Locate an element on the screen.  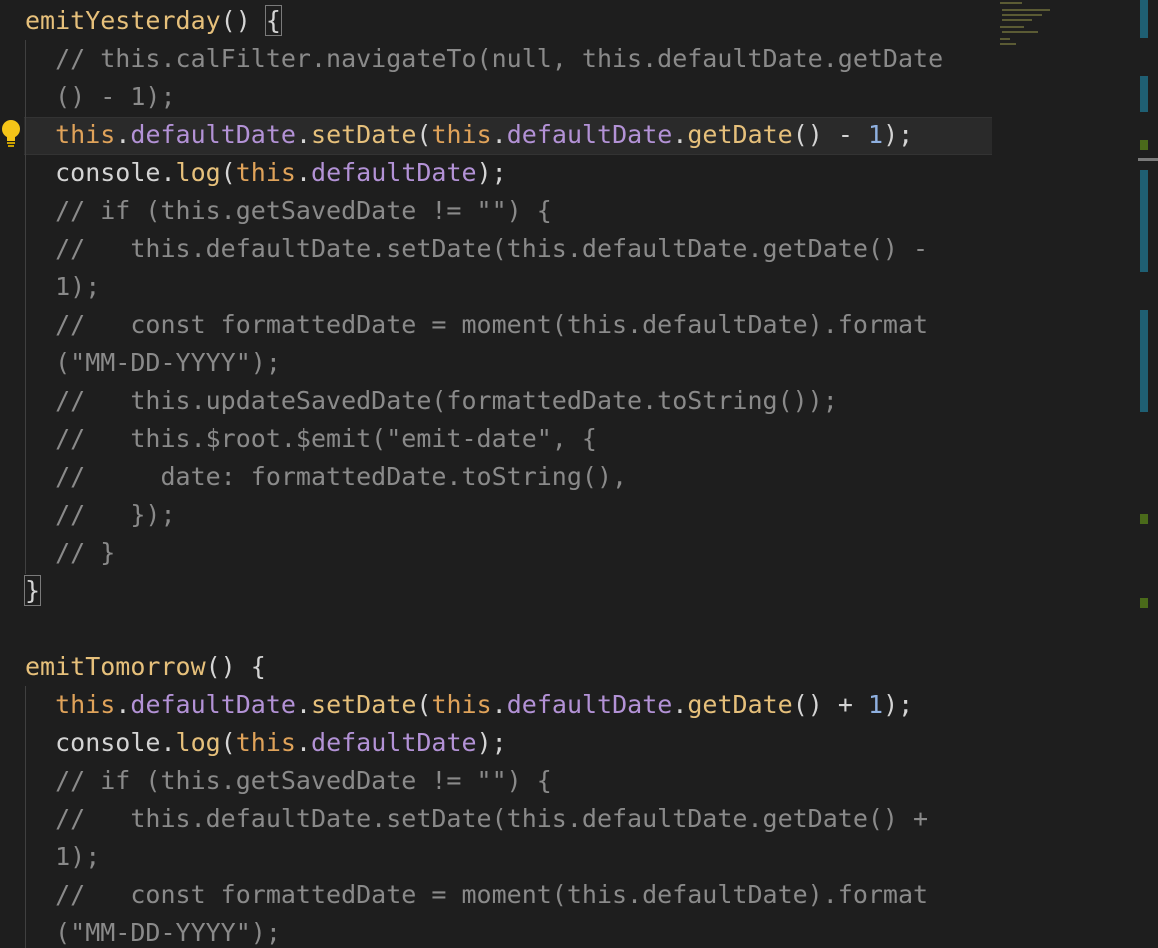
code-line: // this.$root.$emit("emit-date", { is located at coordinates (311, 439).